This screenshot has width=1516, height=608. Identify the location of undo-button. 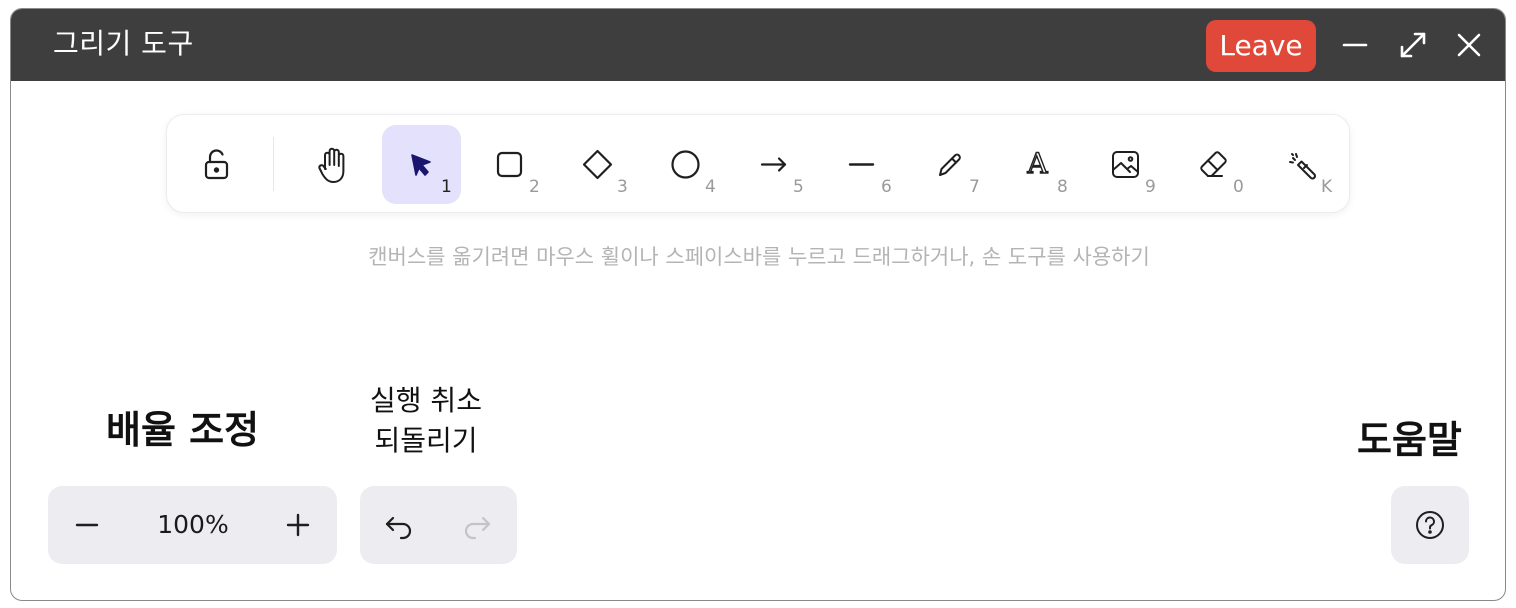
(399, 525).